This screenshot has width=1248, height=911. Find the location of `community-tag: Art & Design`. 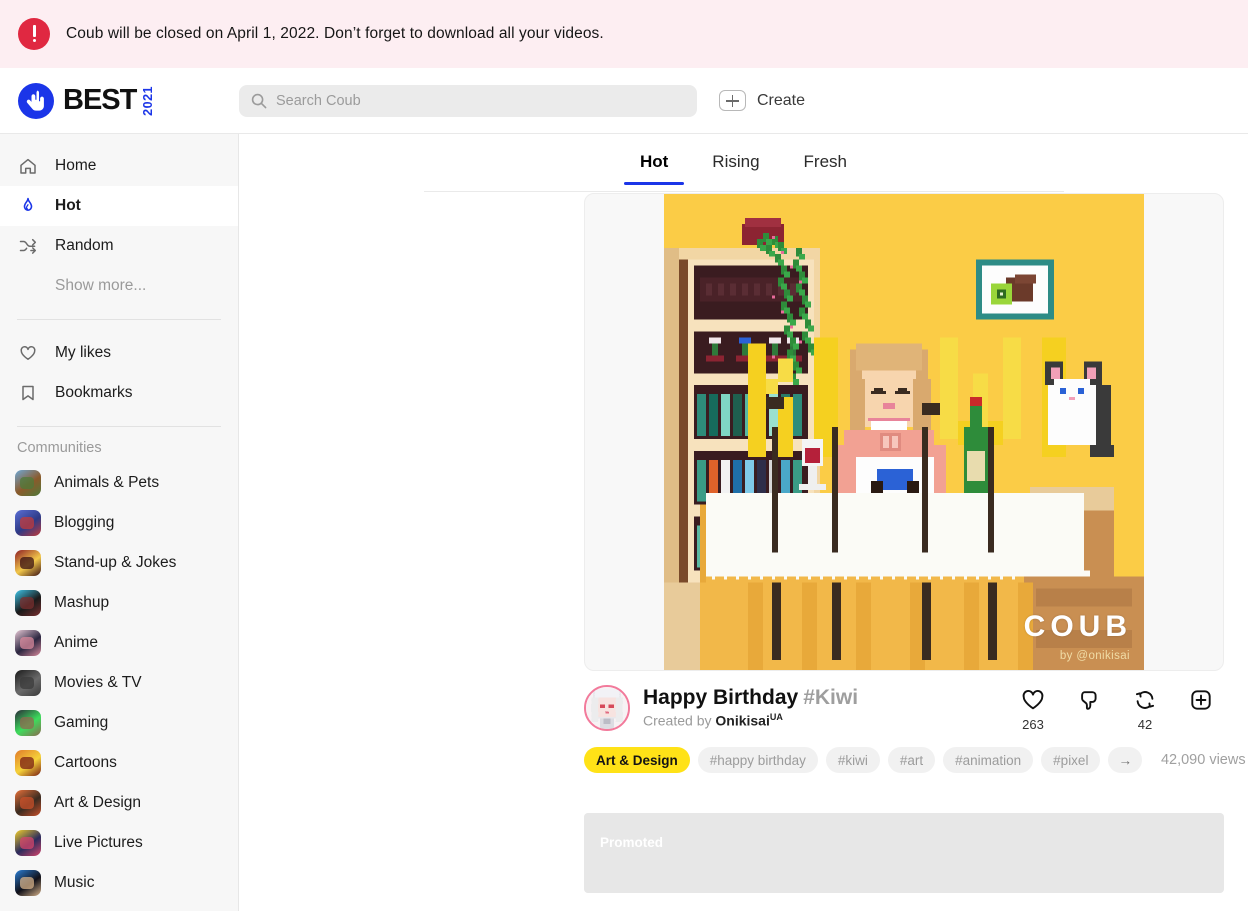

community-tag: Art & Design is located at coordinates (637, 760).